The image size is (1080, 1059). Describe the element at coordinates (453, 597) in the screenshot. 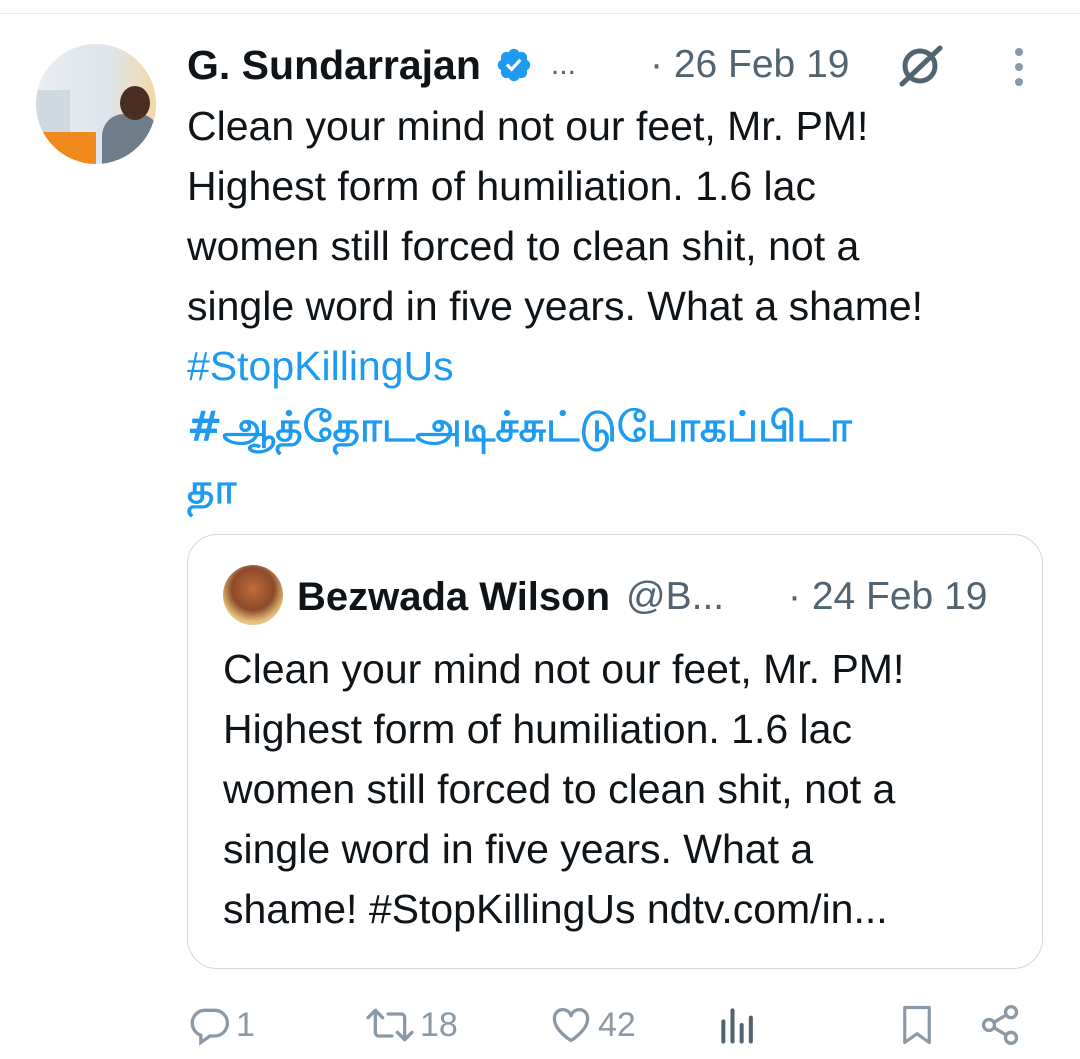

I see `quoted-author-name: Bezwada Wilson` at that location.